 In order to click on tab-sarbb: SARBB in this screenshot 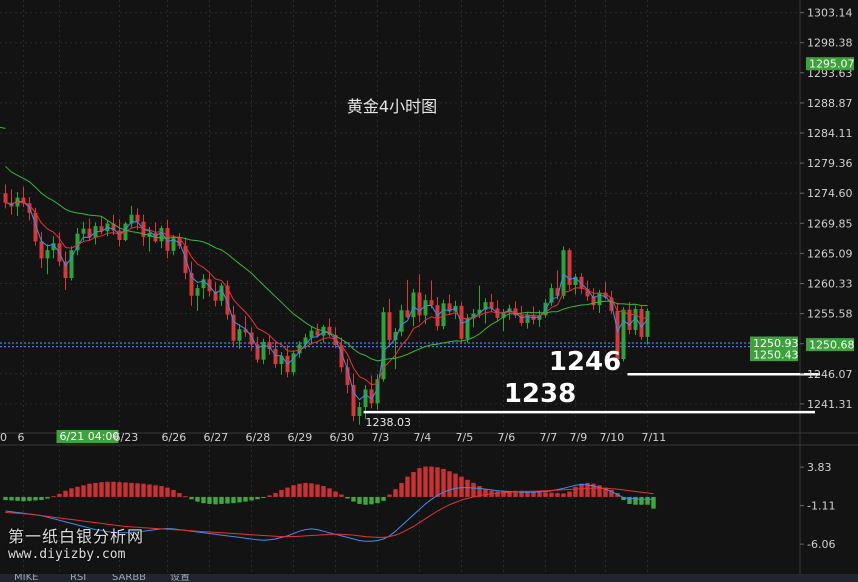, I will do `click(129, 578)`.